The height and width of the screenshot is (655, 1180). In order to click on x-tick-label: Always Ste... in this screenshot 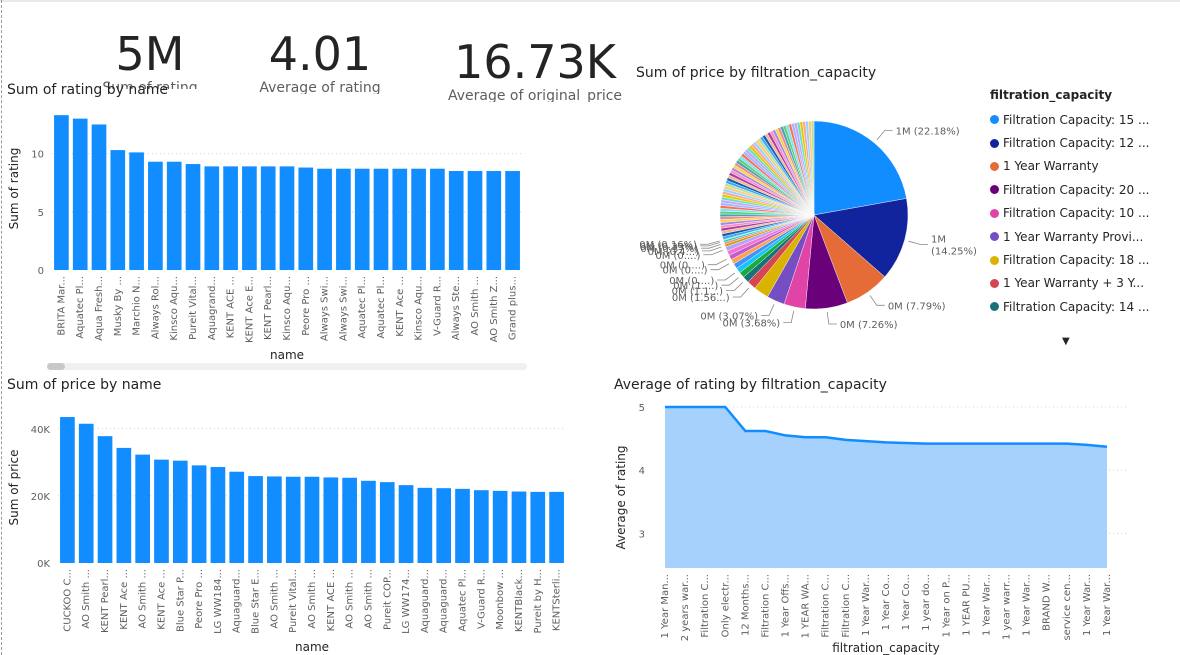, I will do `click(456, 308)`.